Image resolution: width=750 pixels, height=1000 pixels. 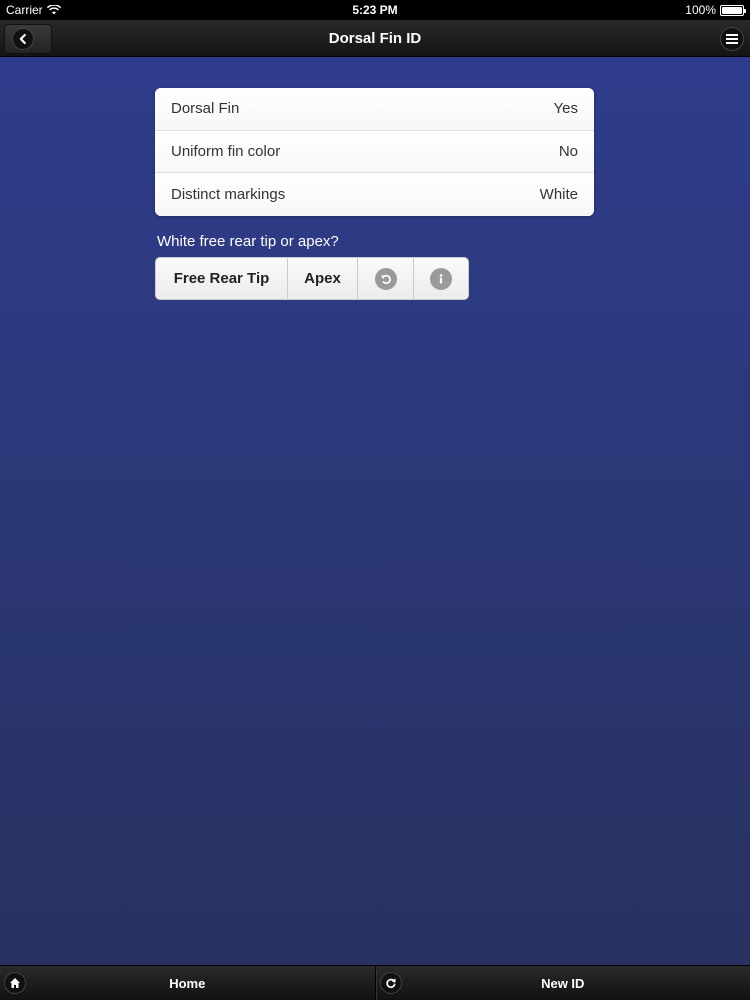 I want to click on status-bar: Carrier 5:23 PM 100%, so click(x=375, y=10).